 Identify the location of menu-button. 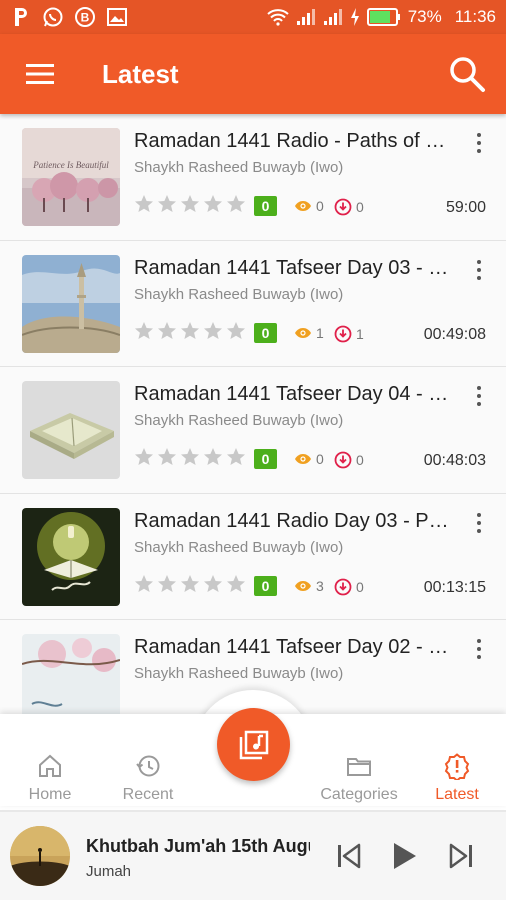
(40, 74).